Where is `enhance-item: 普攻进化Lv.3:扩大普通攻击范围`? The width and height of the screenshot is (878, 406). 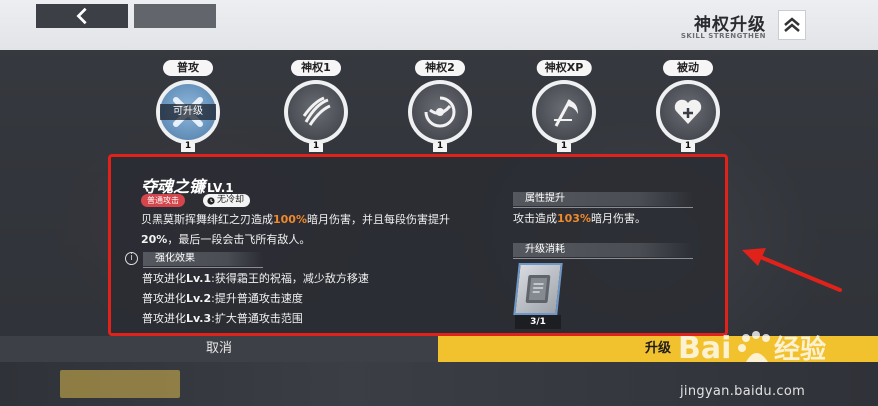
enhance-item: 普攻进化Lv.3:扩大普通攻击范围 is located at coordinates (255, 319).